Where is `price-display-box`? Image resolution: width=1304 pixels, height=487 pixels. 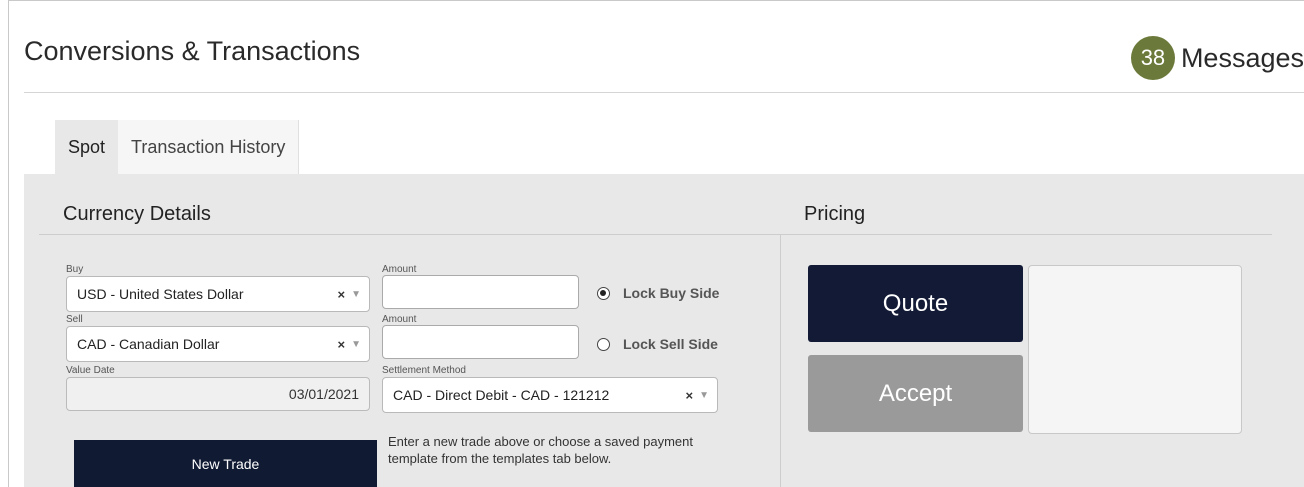 price-display-box is located at coordinates (1135, 349).